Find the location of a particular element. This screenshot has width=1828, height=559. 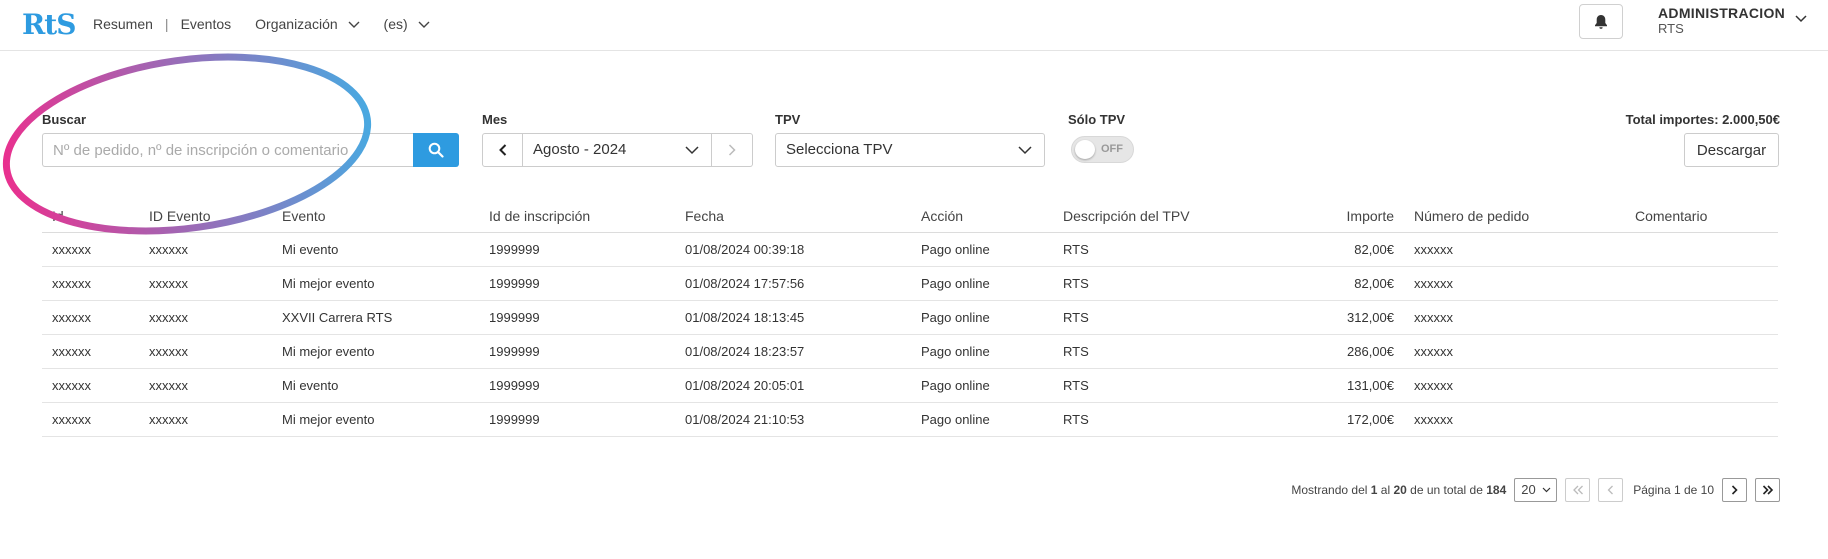

cell-fecha: 01/08/2024 20:05:01 is located at coordinates (745, 385).